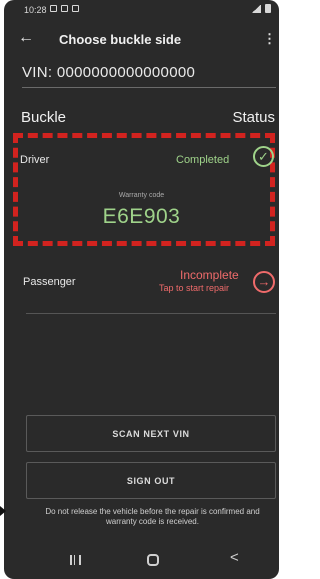  What do you see at coordinates (141, 195) in the screenshot?
I see `warranty-code-label: Warranty code` at bounding box center [141, 195].